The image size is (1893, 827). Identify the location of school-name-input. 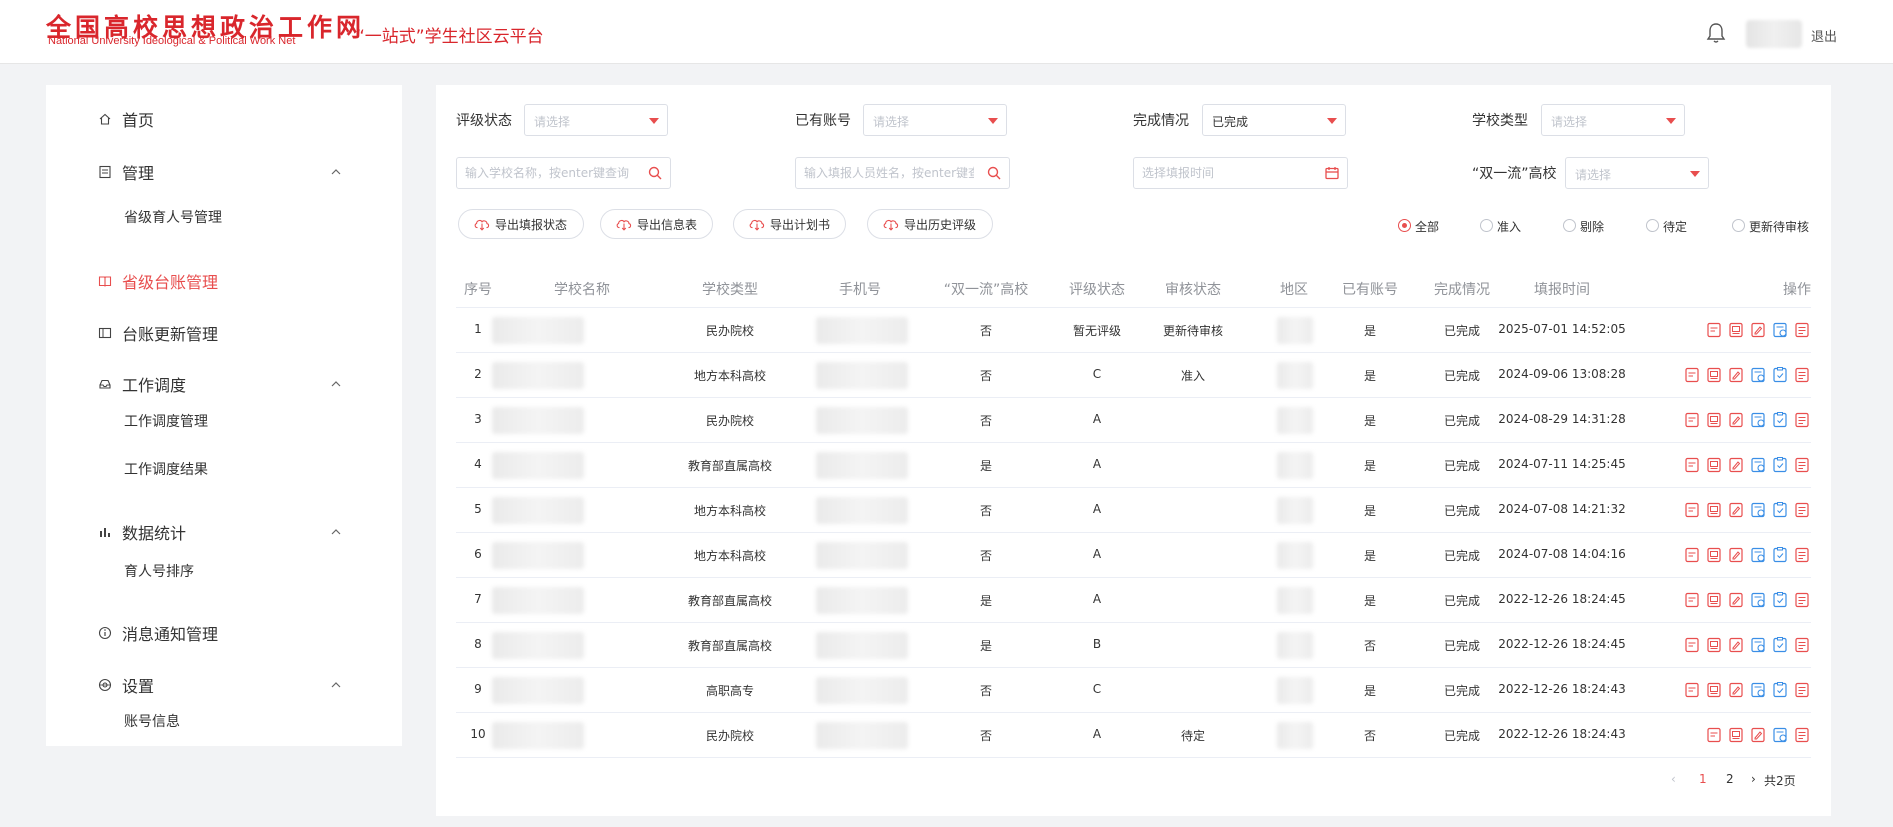
(550, 173).